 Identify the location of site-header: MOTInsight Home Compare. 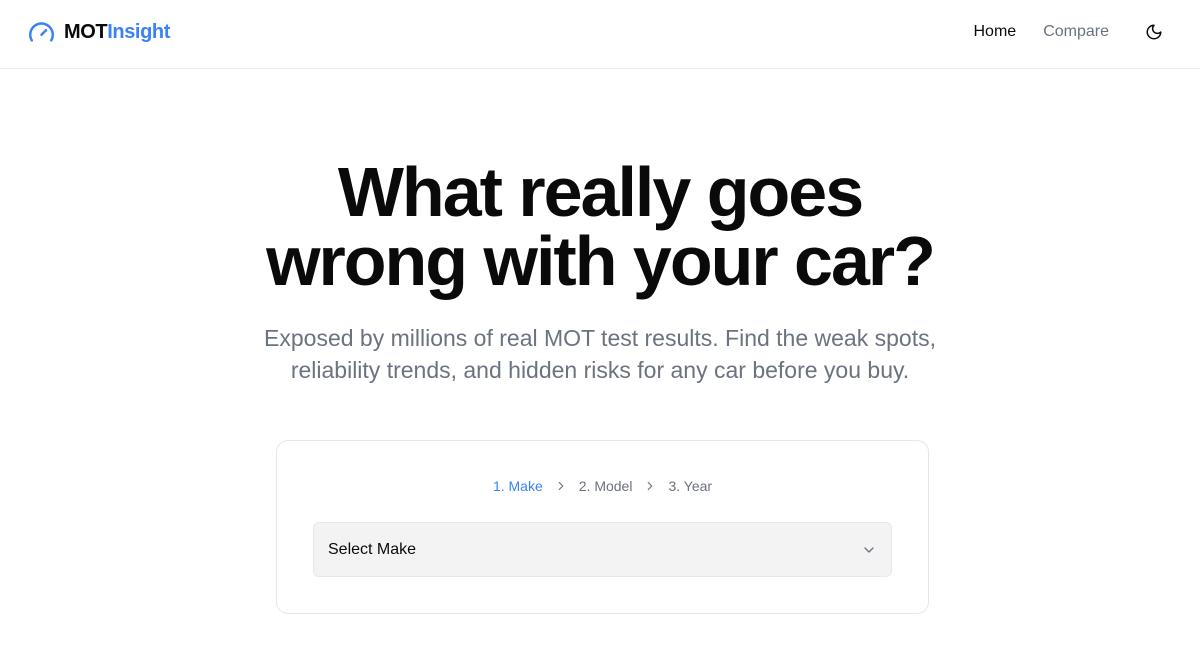
(600, 34).